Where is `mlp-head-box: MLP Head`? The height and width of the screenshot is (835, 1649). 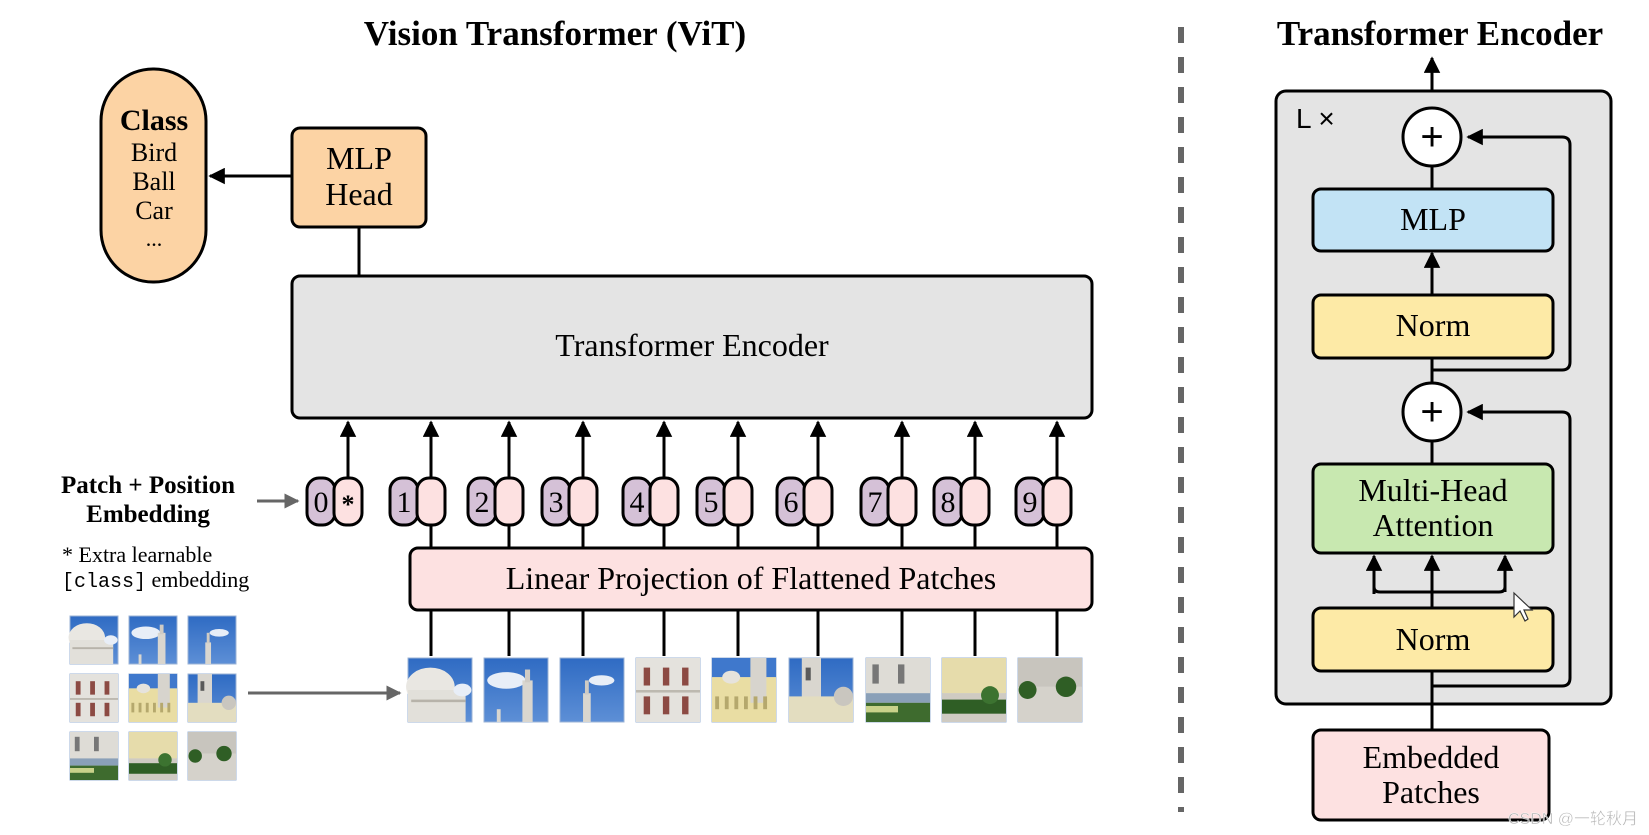 mlp-head-box: MLP Head is located at coordinates (359, 177).